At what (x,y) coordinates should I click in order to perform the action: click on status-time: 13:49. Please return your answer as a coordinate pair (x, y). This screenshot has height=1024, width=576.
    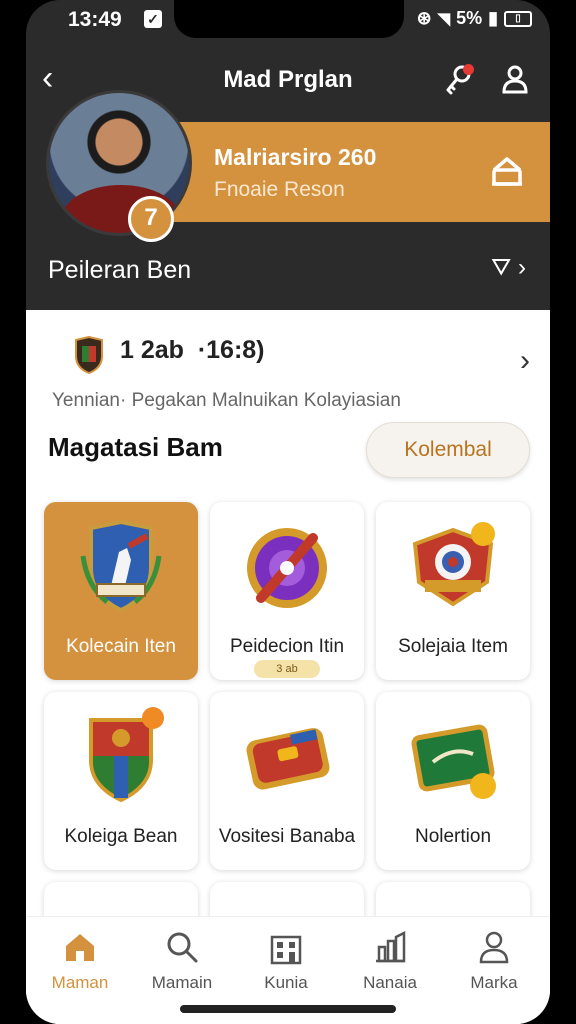
    Looking at the image, I should click on (95, 19).